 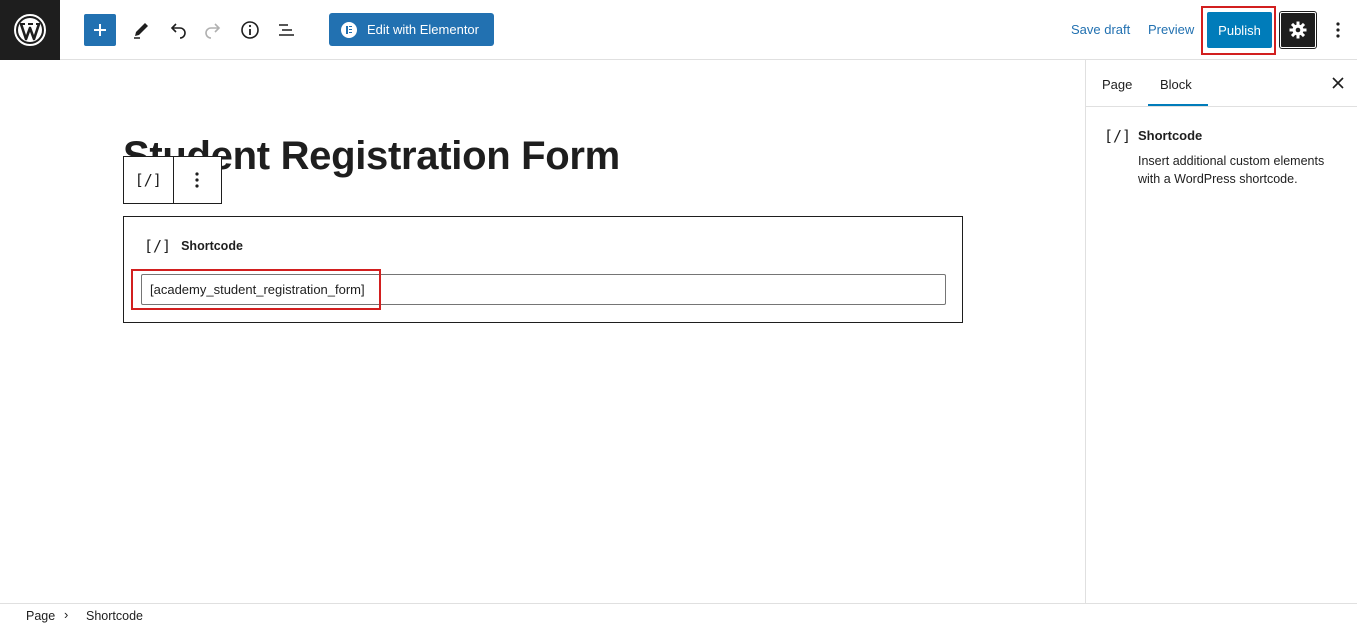 What do you see at coordinates (1170, 135) in the screenshot?
I see `block-card-title: Shortcode` at bounding box center [1170, 135].